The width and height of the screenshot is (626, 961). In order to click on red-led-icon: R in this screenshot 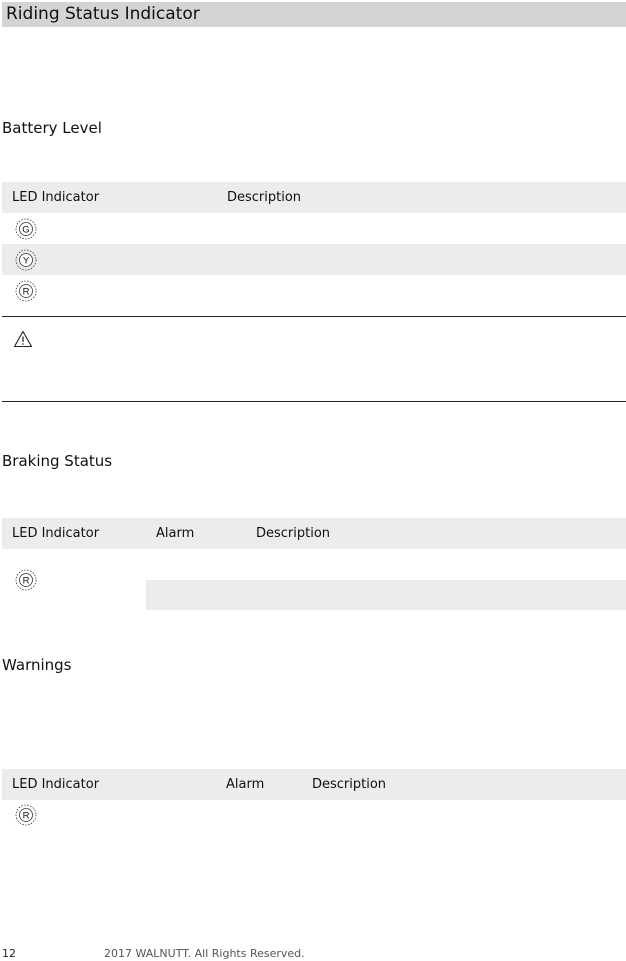, I will do `click(26, 291)`.